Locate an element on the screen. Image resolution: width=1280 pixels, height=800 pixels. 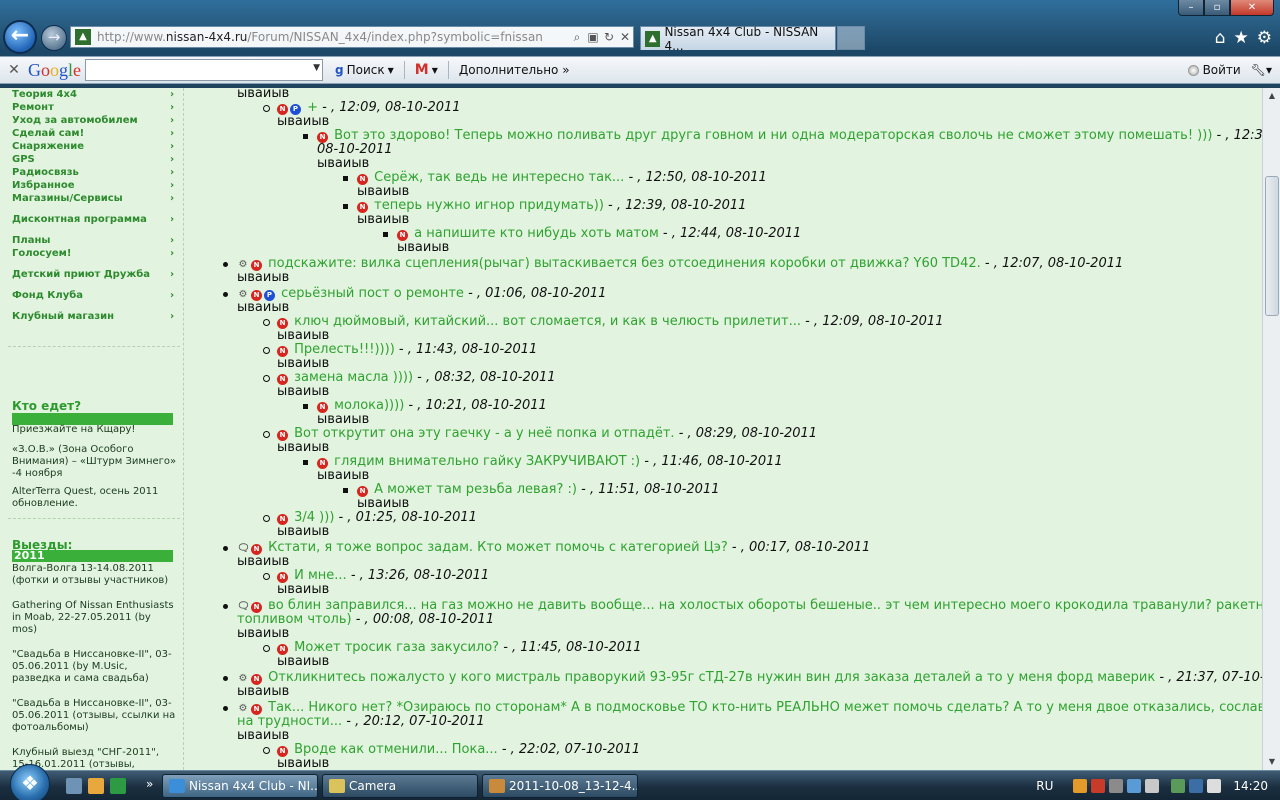
quicklaunch-more: » is located at coordinates (149, 784).